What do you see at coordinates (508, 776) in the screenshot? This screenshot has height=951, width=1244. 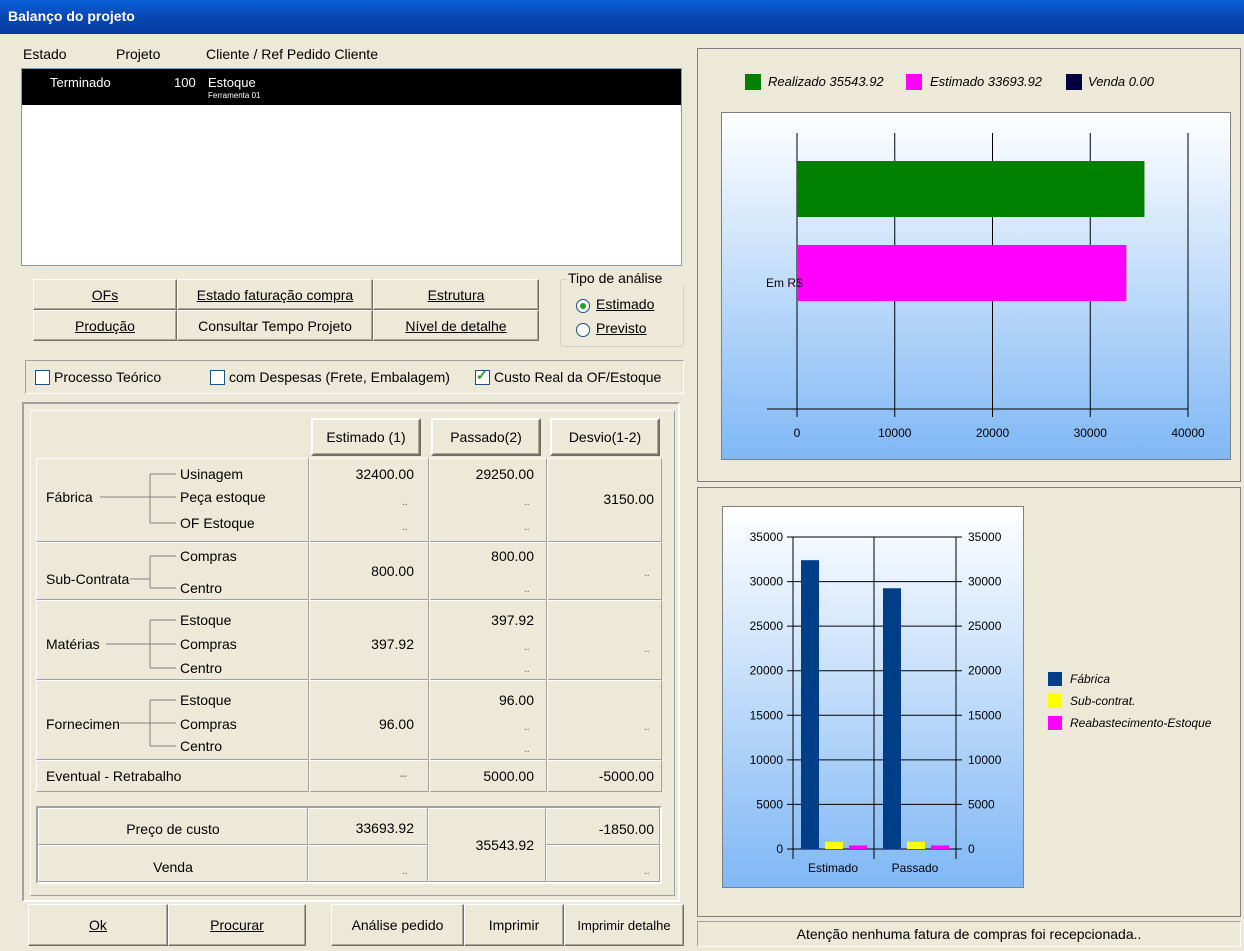 I see `eventual-passado: 5000.00` at bounding box center [508, 776].